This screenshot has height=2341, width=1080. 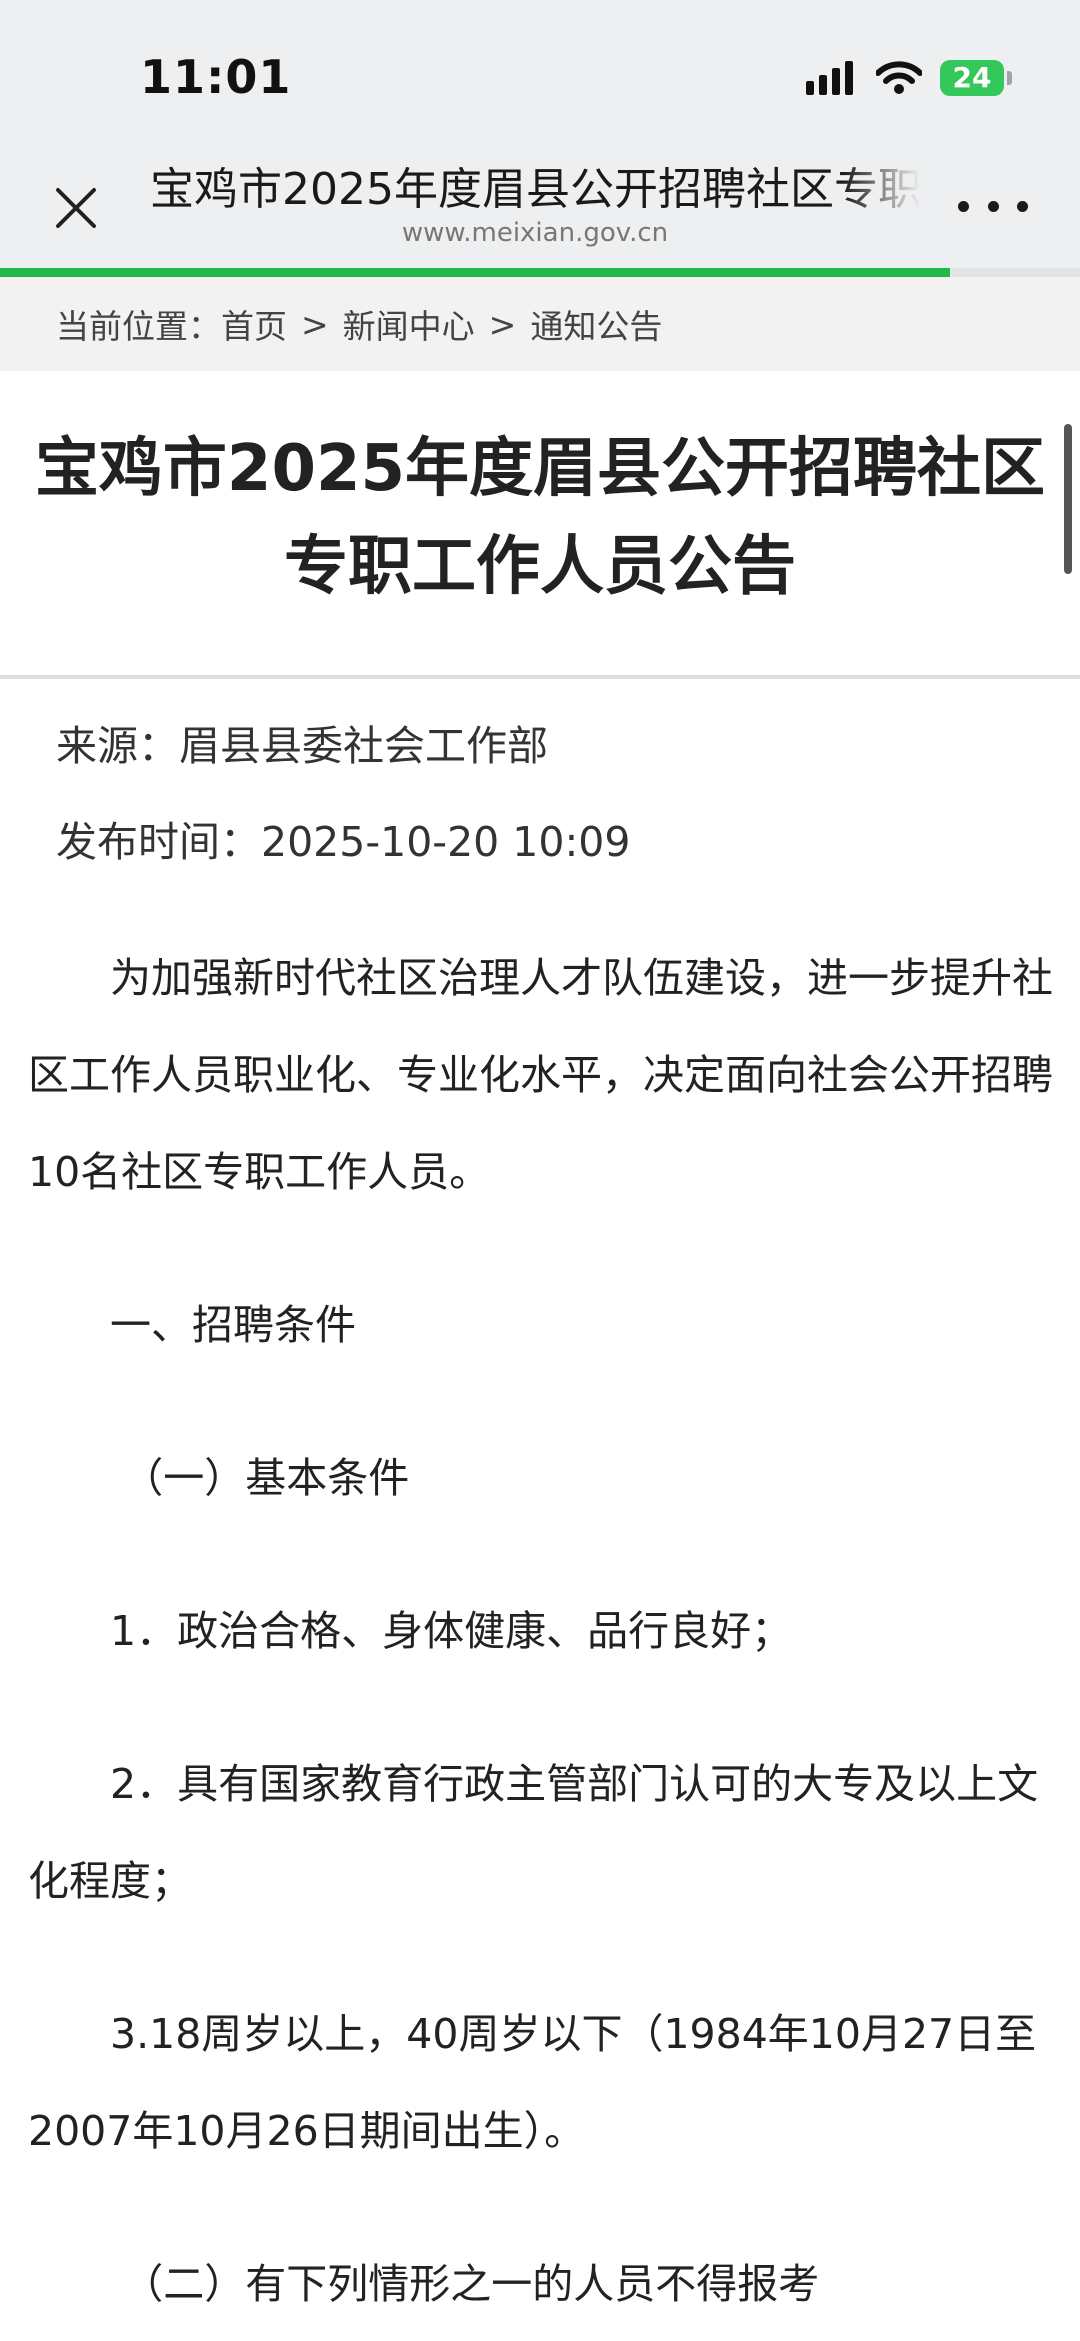 What do you see at coordinates (409, 324) in the screenshot?
I see `breadcrumb-news-center: 新闻中心` at bounding box center [409, 324].